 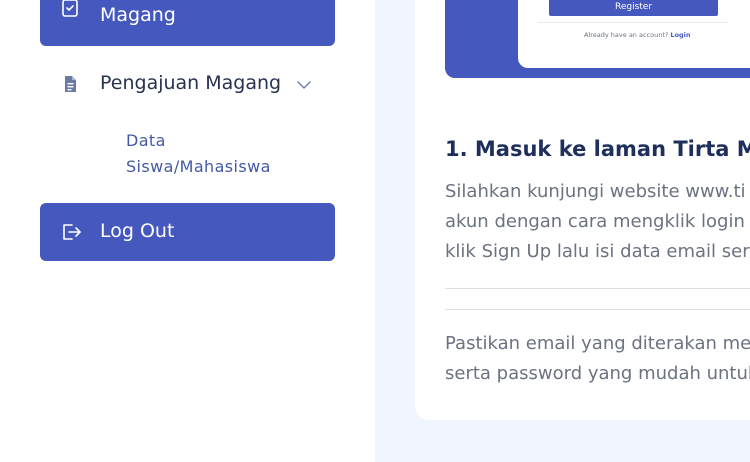 I want to click on account-prompt: Already have an account? Login, so click(x=637, y=35).